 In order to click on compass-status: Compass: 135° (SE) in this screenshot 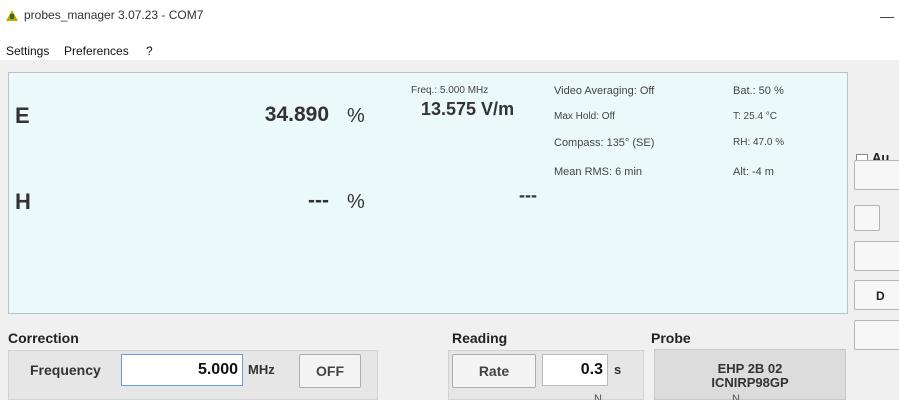, I will do `click(604, 143)`.